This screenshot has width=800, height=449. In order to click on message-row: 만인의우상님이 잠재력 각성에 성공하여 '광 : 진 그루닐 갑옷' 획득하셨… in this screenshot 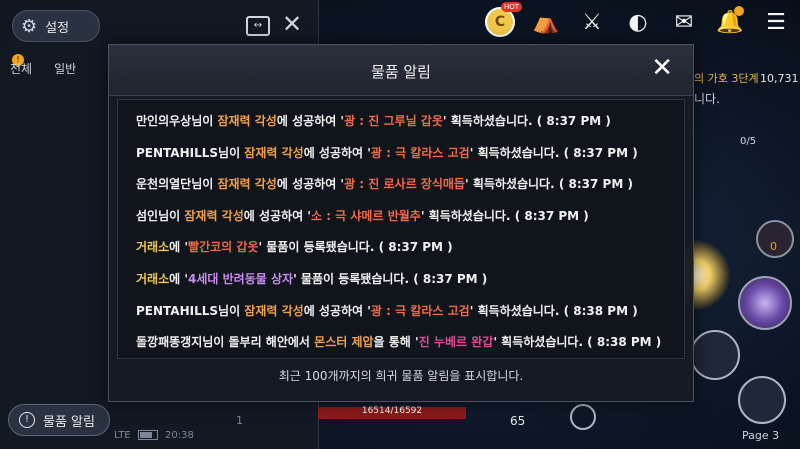, I will do `click(410, 122)`.